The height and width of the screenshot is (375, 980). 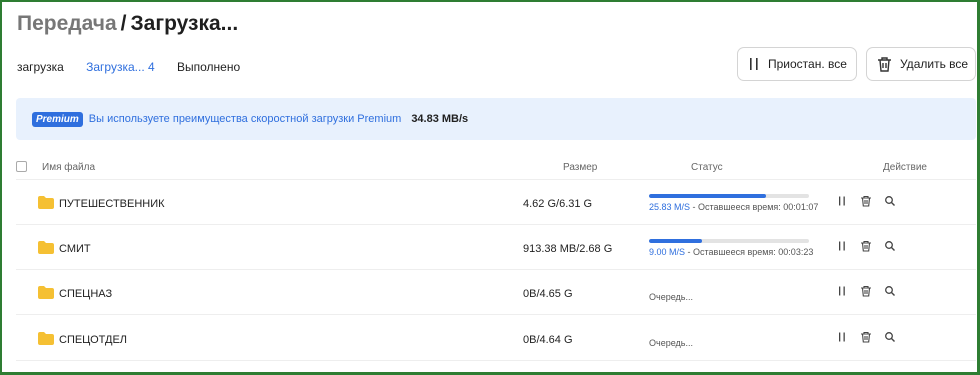 I want to click on remaining-time: - Оставшееся время: 00:03:23, so click(x=749, y=252).